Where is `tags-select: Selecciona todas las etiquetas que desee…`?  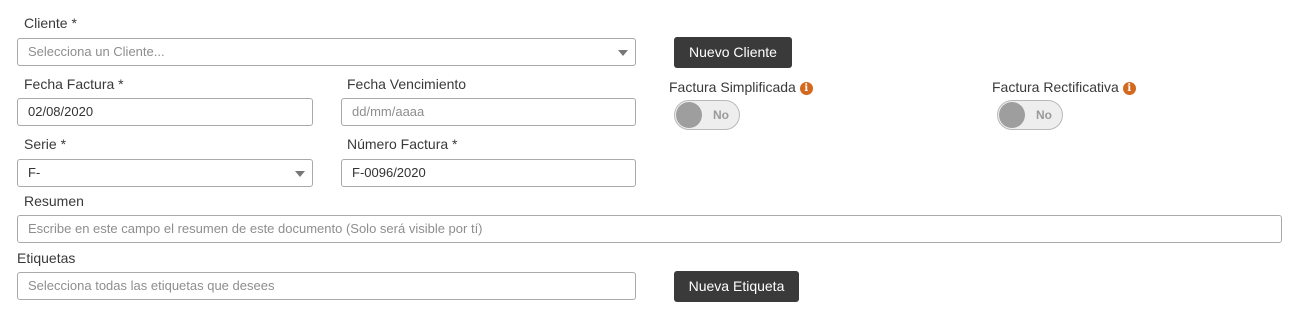
tags-select: Selecciona todas las etiquetas que desee… is located at coordinates (326, 286).